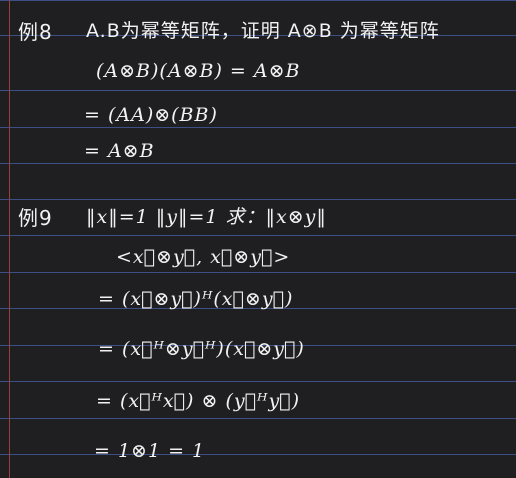 This screenshot has width=516, height=478. I want to click on example9-step-1: <x⃗⊗y⃗, x⃗⊗y⃗>, so click(203, 257).